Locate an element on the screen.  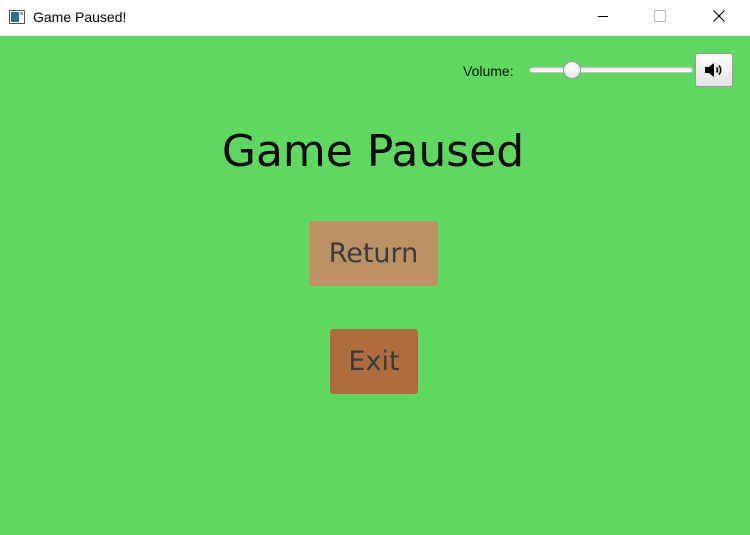
minimize-icon is located at coordinates (603, 16).